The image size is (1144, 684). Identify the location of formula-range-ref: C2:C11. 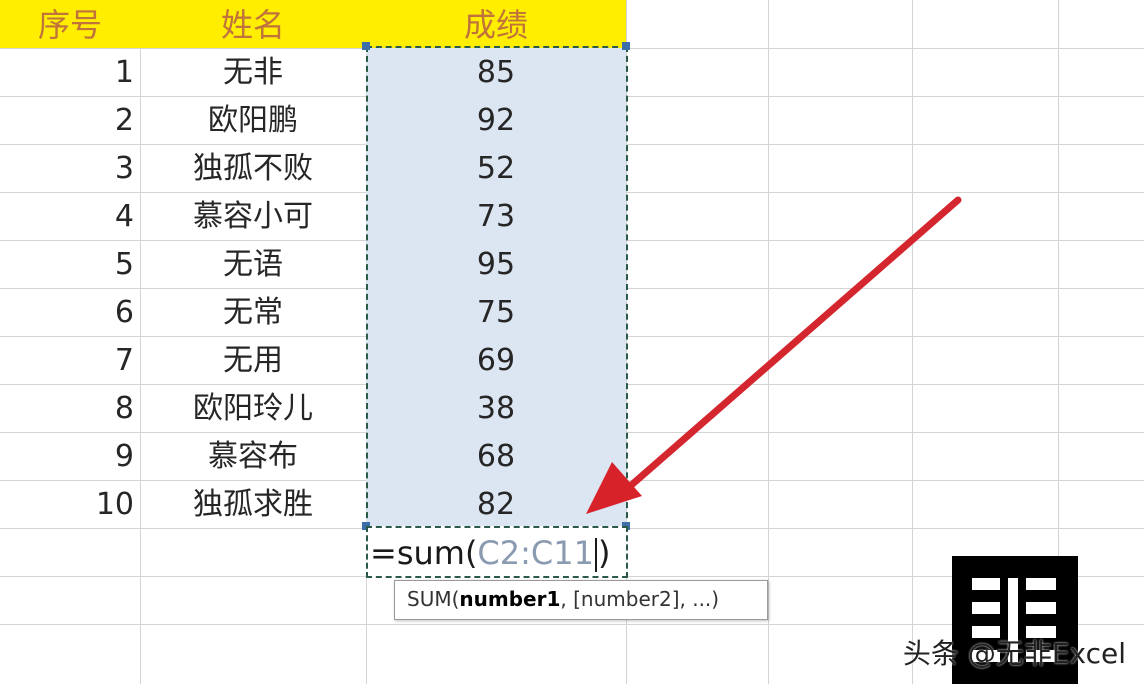
(535, 553).